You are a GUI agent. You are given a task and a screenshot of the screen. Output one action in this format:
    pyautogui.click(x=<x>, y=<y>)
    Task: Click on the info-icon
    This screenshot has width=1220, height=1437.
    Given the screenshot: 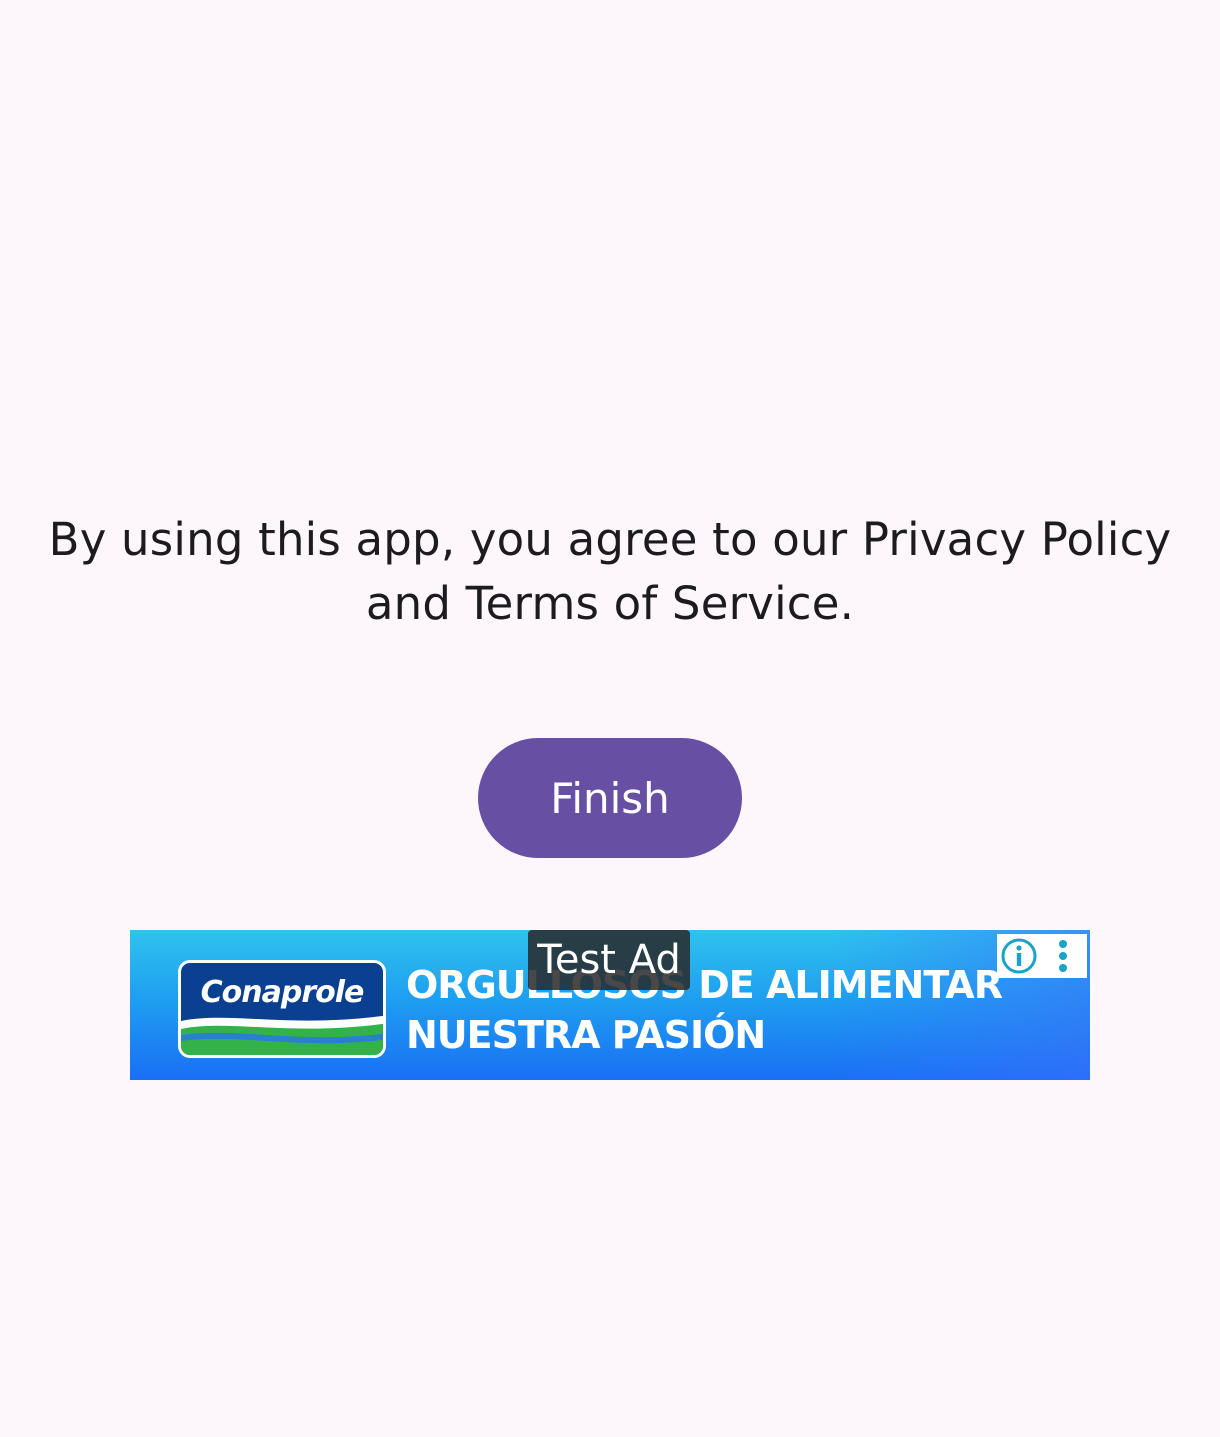 What is the action you would take?
    pyautogui.click(x=1019, y=956)
    